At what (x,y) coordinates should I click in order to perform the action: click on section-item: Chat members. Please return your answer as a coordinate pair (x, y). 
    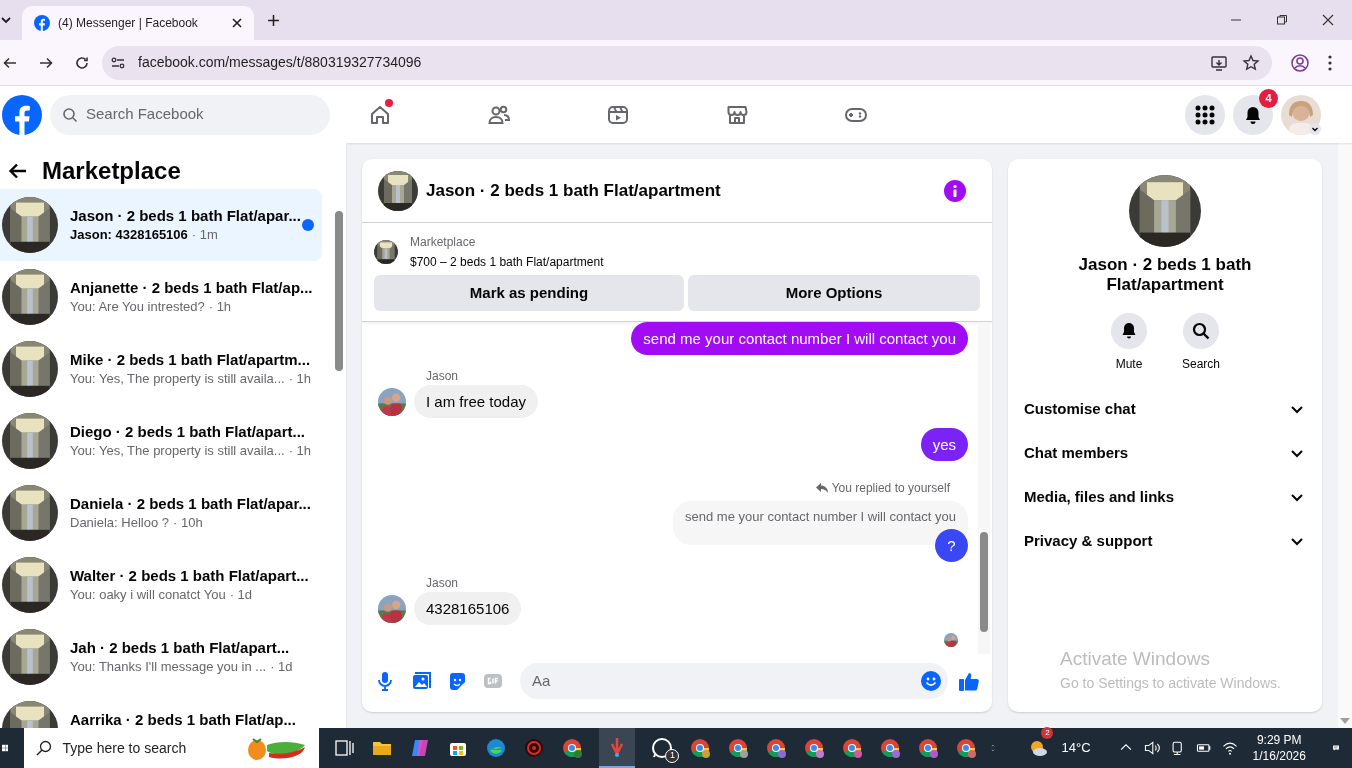
    Looking at the image, I should click on (1165, 453).